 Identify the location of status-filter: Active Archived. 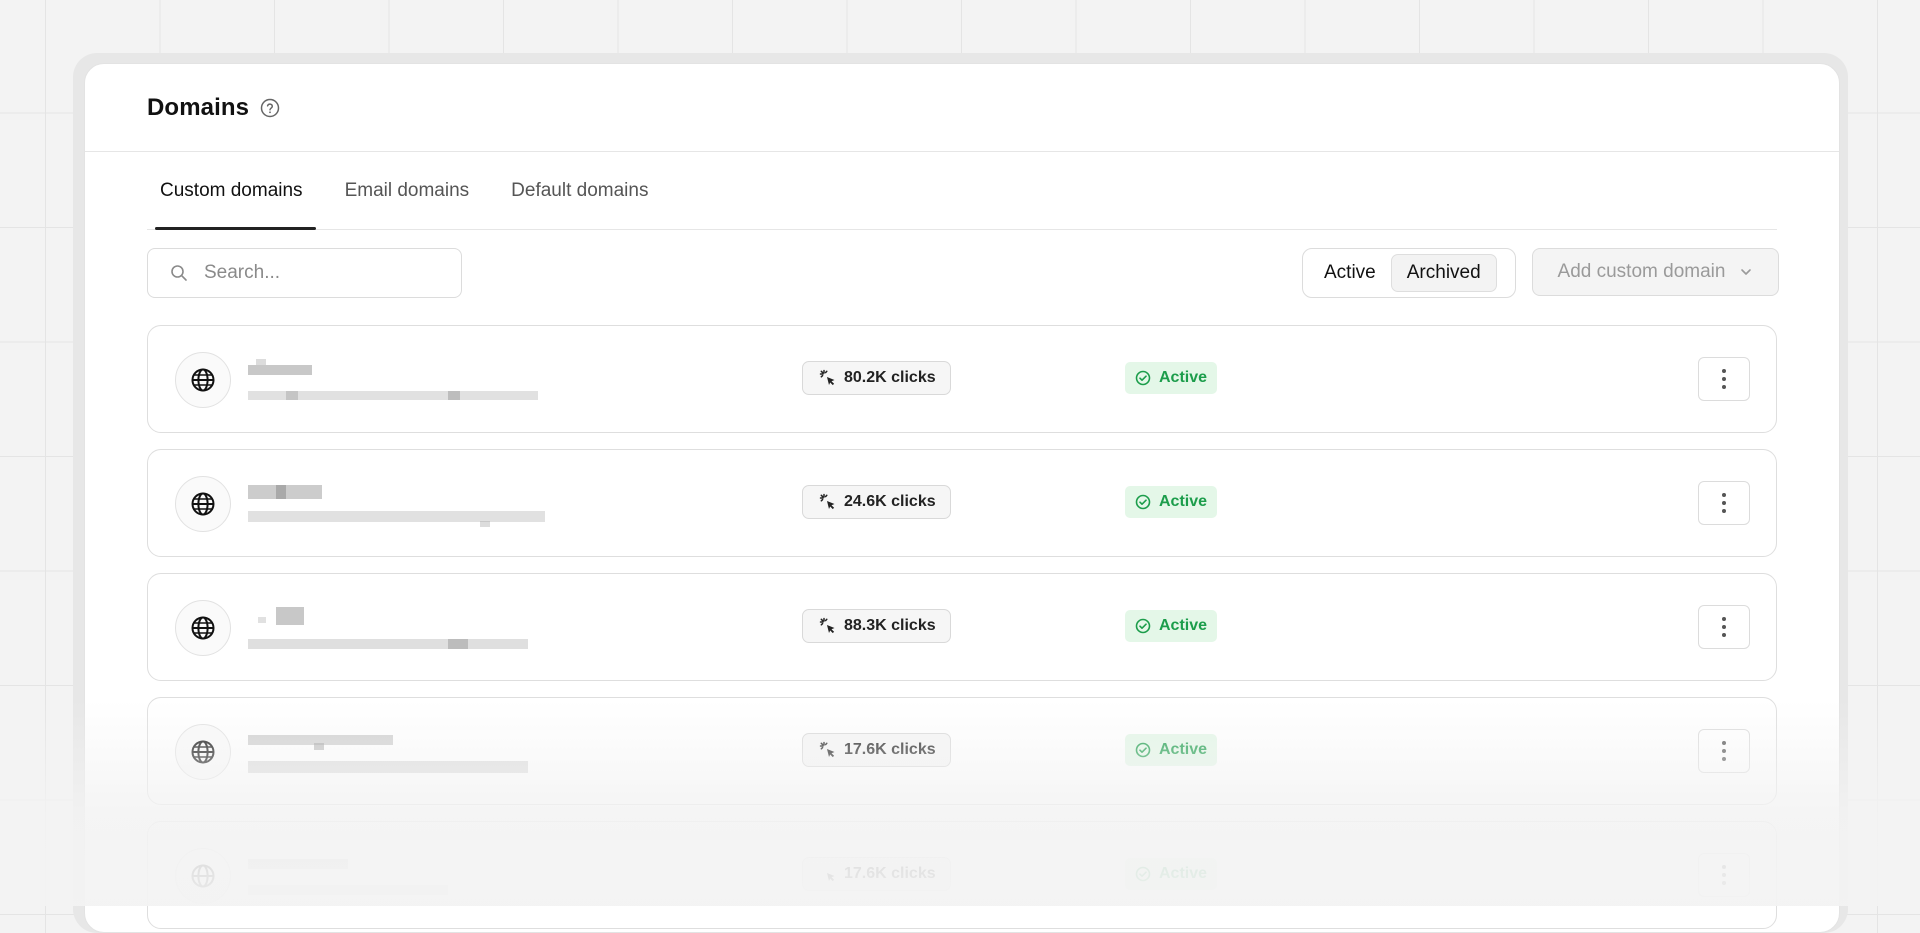
(1409, 273).